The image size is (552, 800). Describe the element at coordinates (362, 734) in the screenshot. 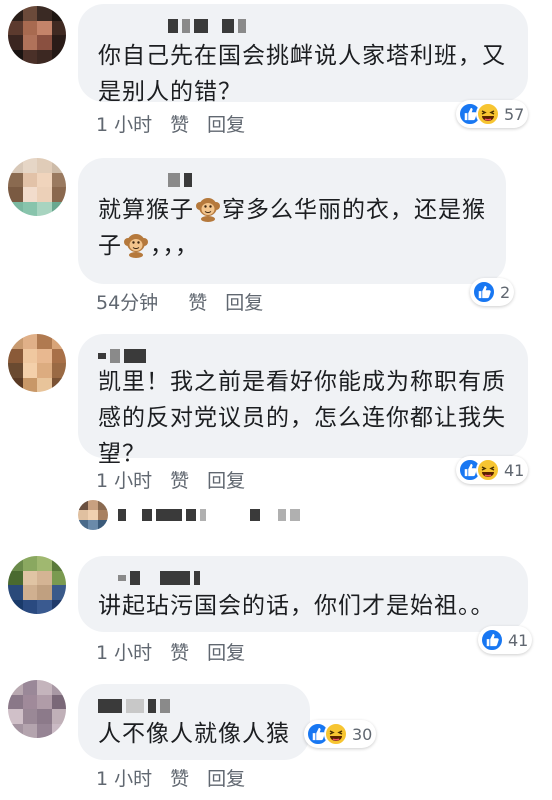

I see `reaction-count: 30` at that location.